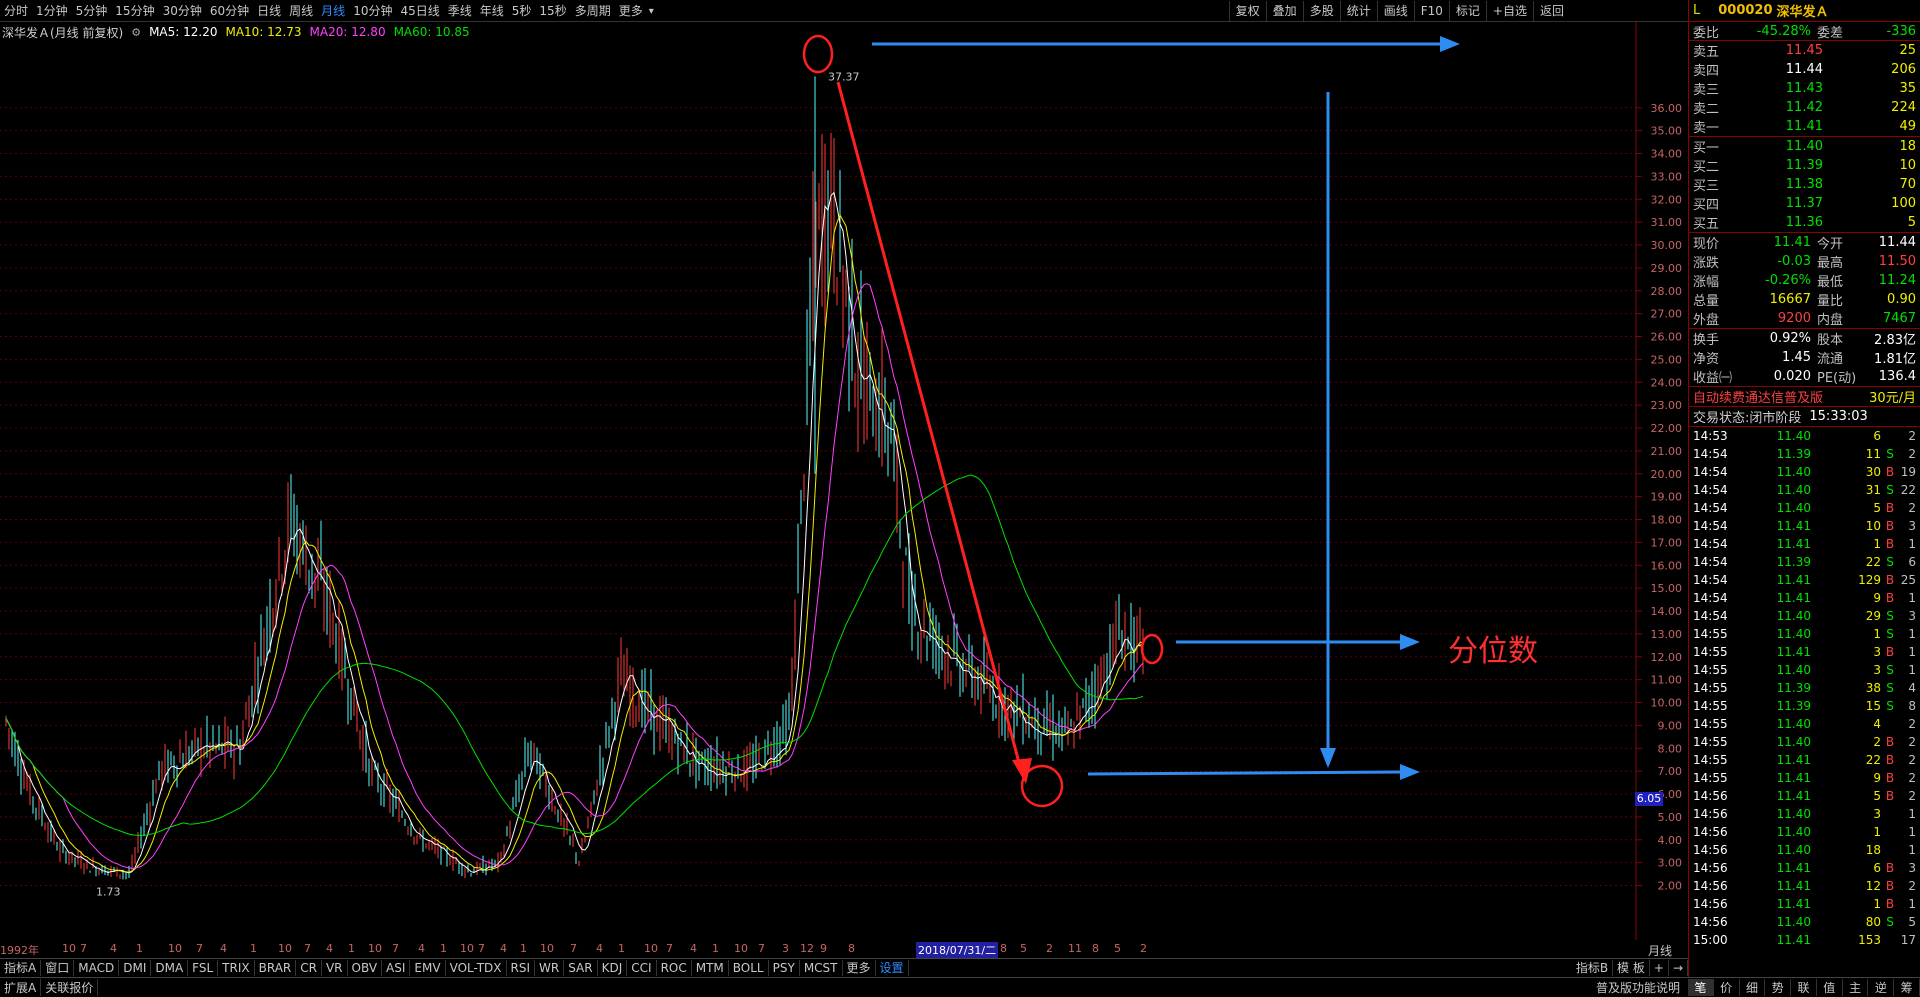 This screenshot has height=997, width=1920. I want to click on timeframe-tab: 5秒, so click(522, 11).